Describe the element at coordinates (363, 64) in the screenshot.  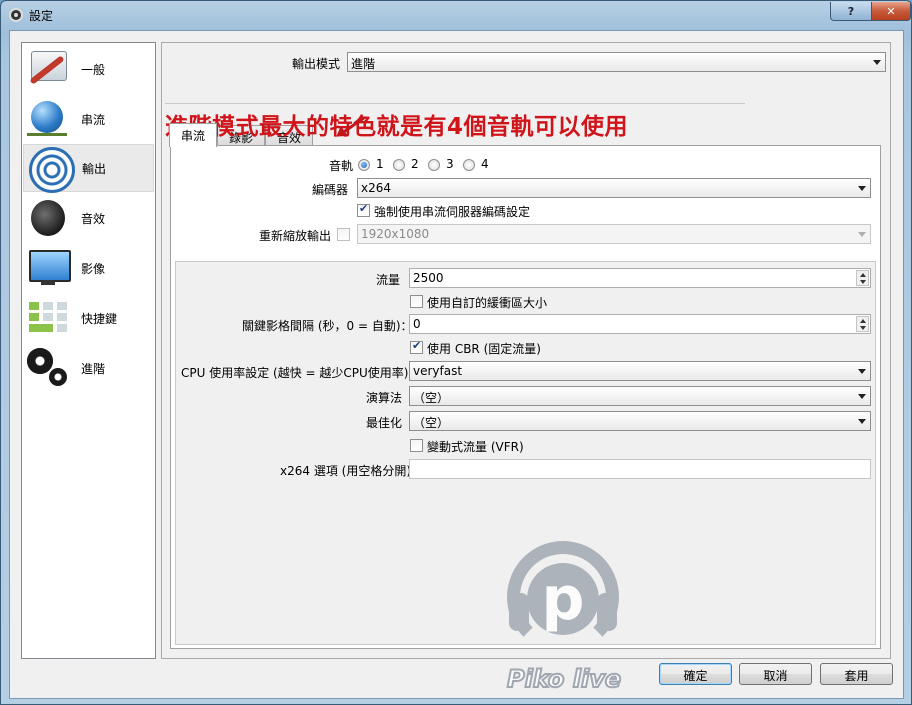
I see `output-mode-value: 進階` at that location.